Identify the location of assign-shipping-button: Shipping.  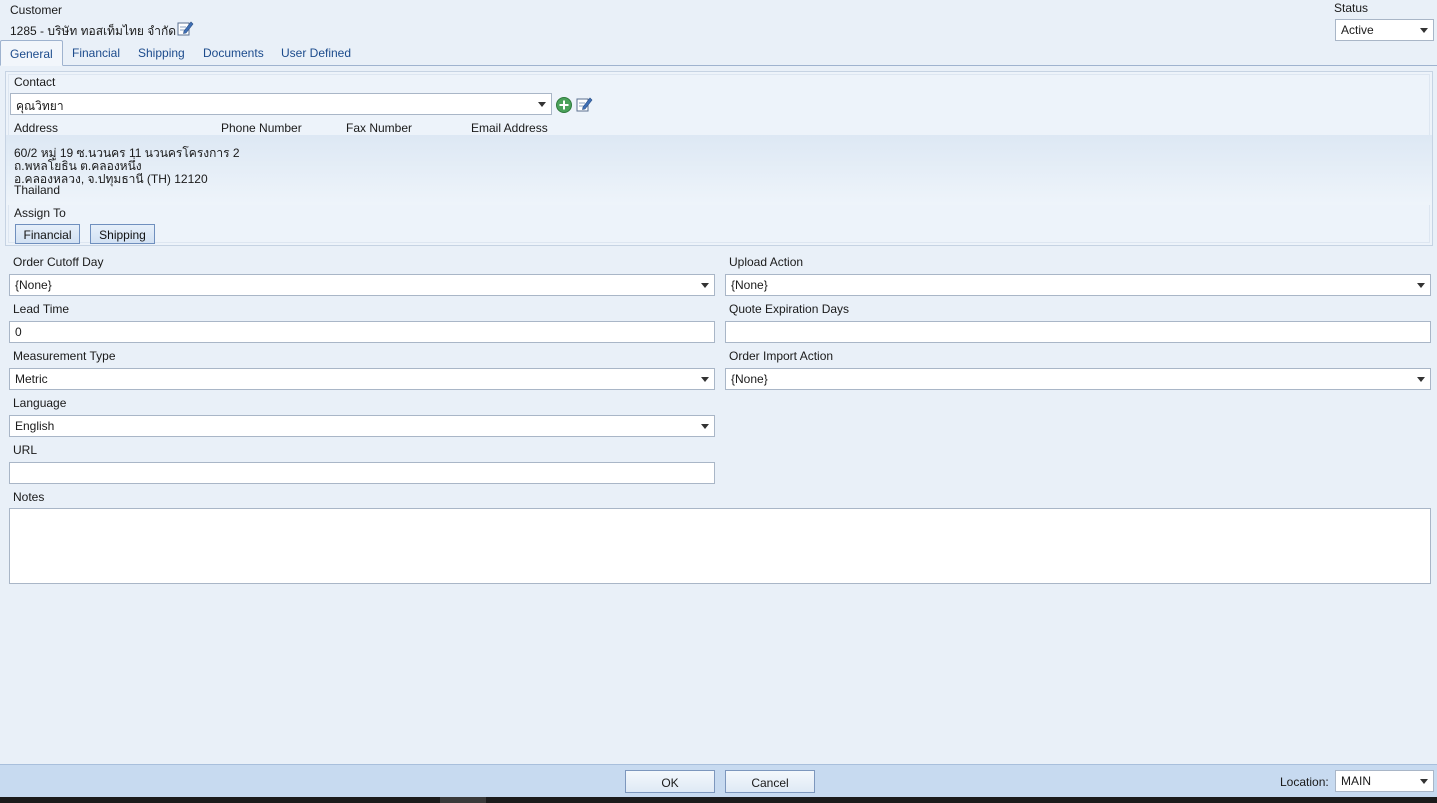
(122, 234).